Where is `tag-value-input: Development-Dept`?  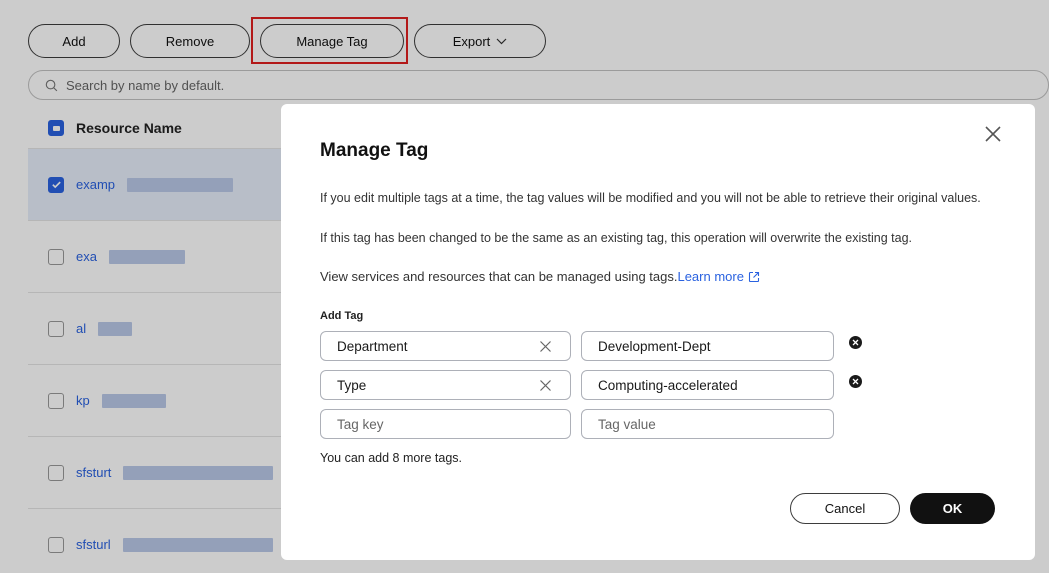 tag-value-input: Development-Dept is located at coordinates (707, 346).